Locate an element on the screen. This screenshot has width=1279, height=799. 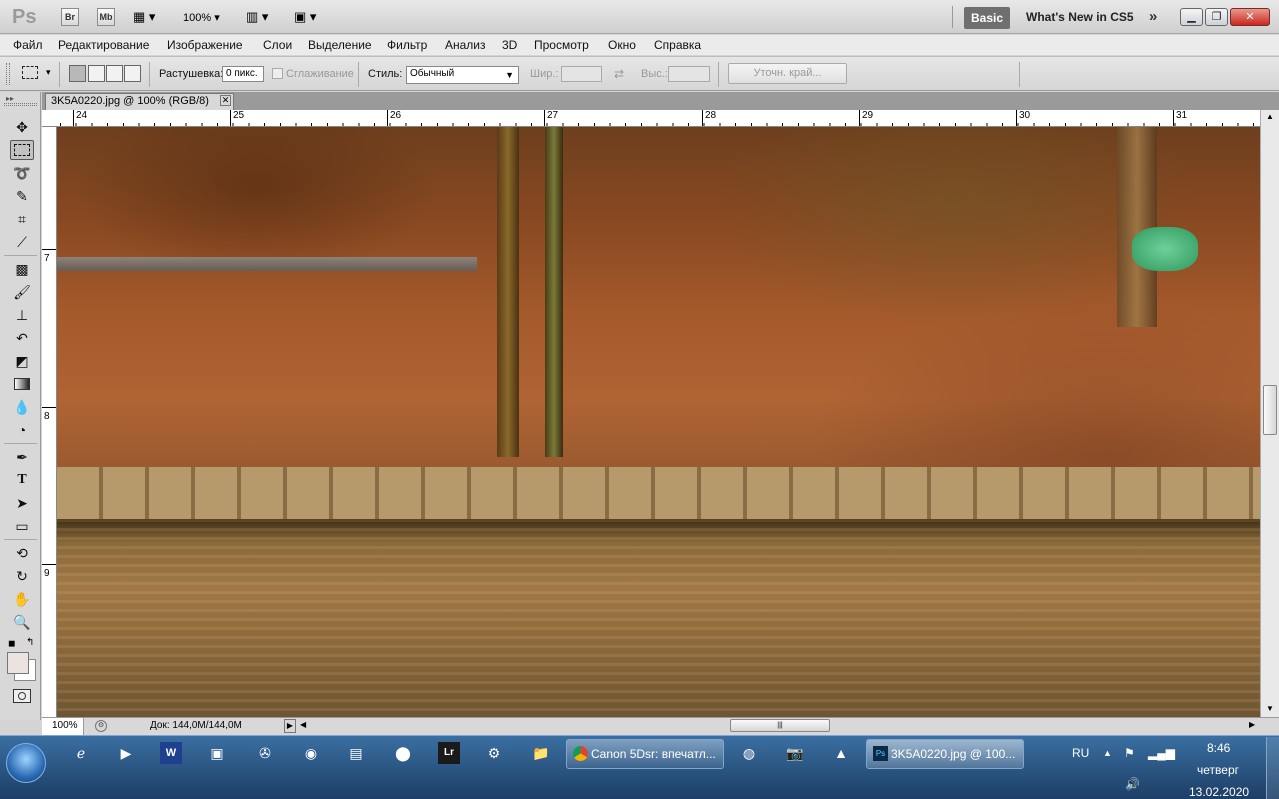
status-menu-arrow-icon: ▶ is located at coordinates (290, 726).